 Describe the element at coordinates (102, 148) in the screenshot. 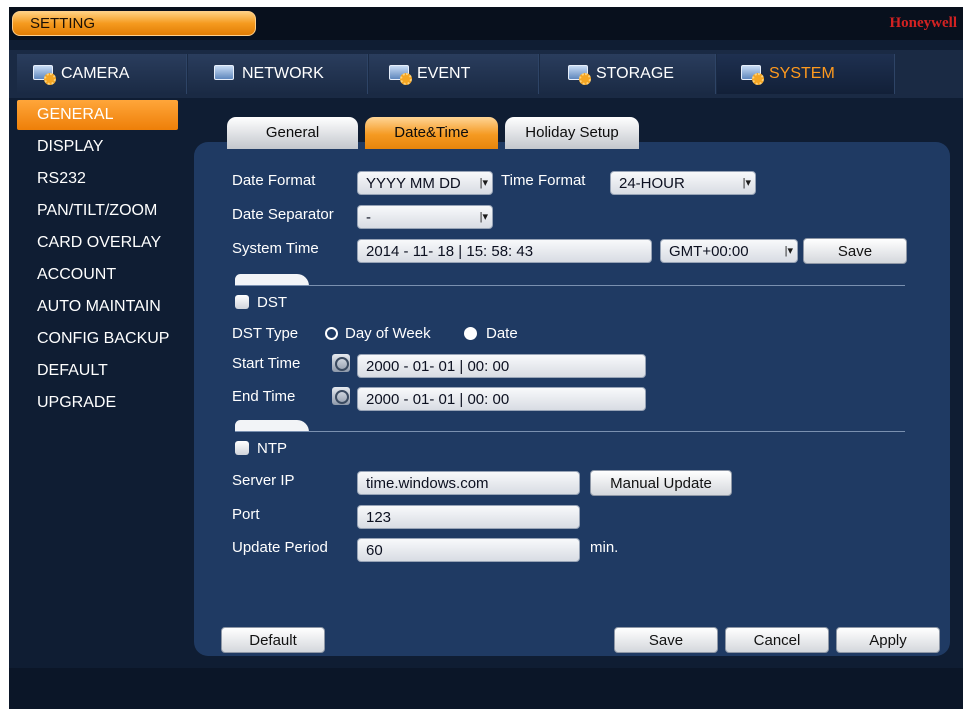

I see `sidebar-item-display: DISPLAY` at that location.